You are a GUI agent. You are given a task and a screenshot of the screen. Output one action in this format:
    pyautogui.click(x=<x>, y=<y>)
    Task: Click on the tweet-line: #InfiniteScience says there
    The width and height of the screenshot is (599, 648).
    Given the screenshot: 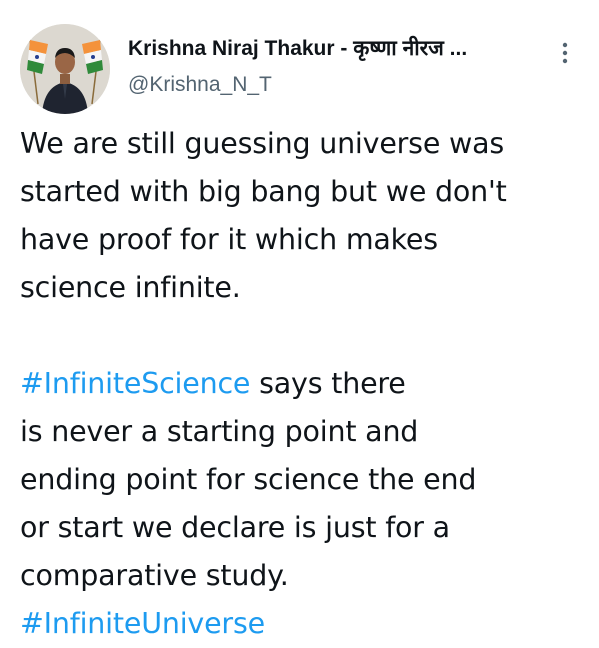 What is the action you would take?
    pyautogui.click(x=305, y=384)
    